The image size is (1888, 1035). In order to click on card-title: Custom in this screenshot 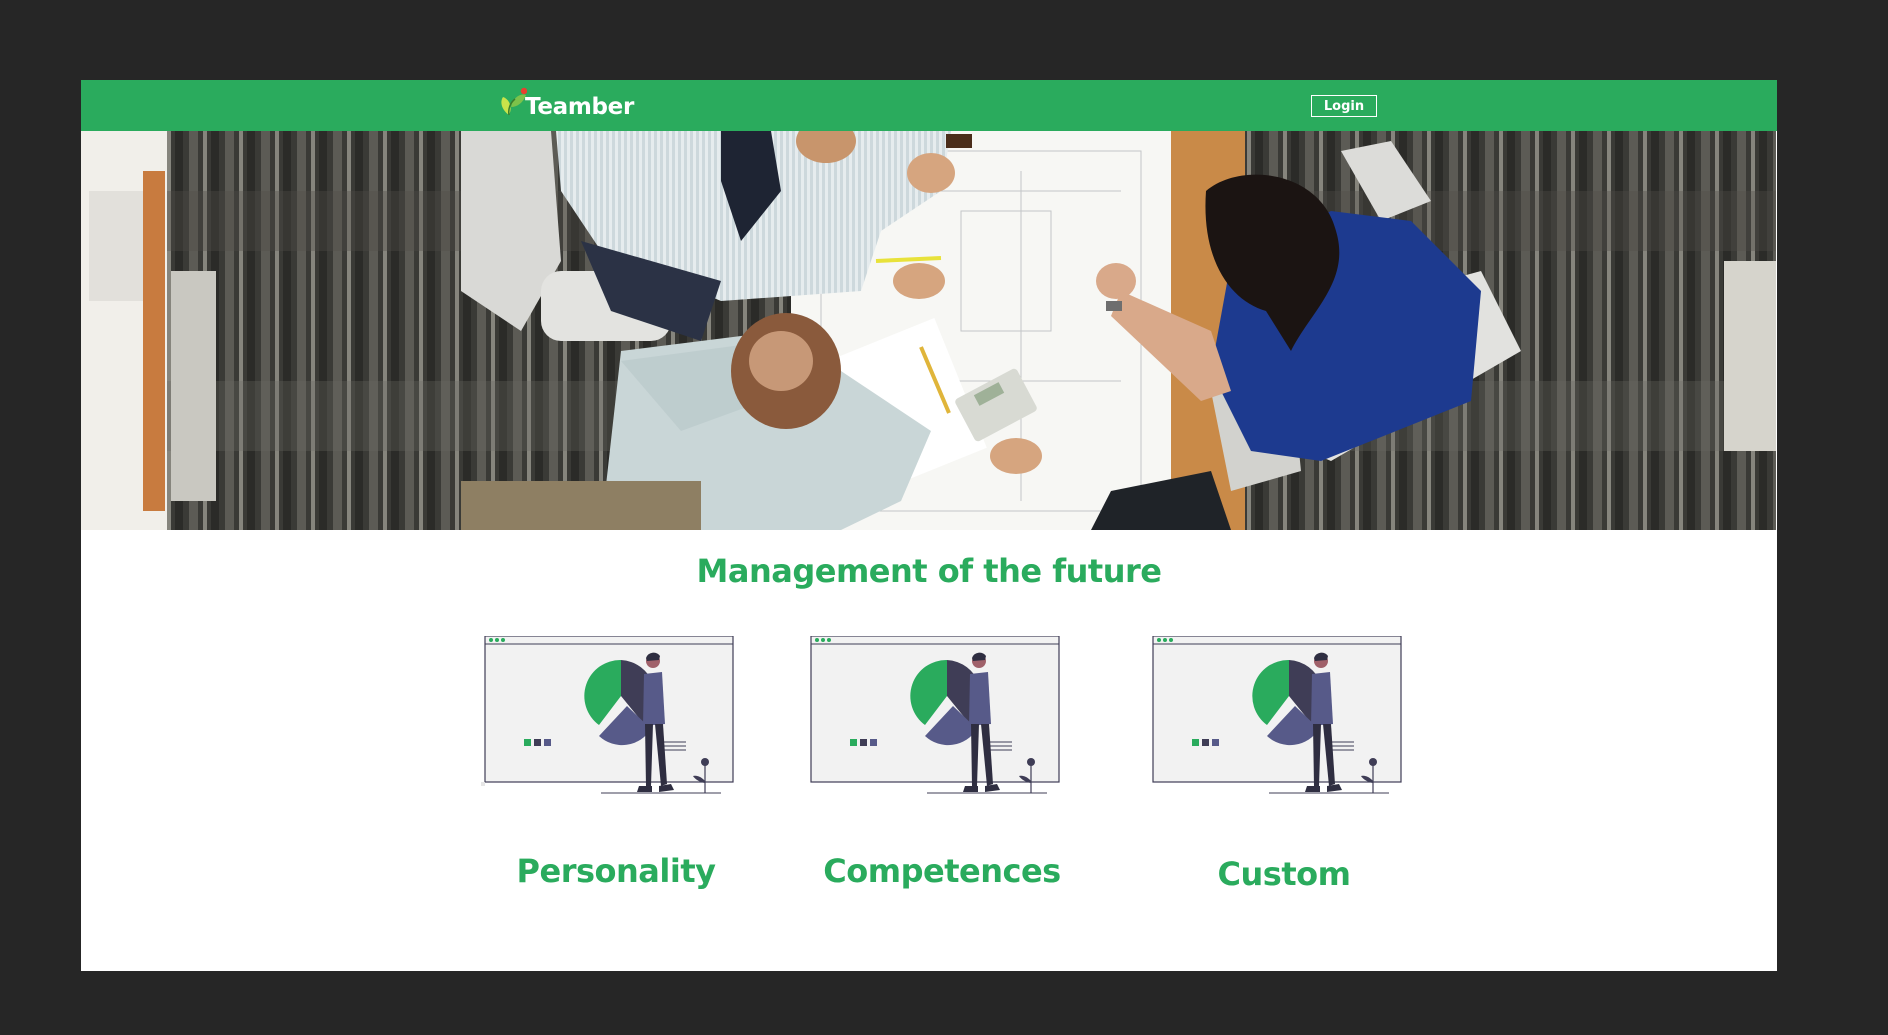, I will do `click(1284, 874)`.